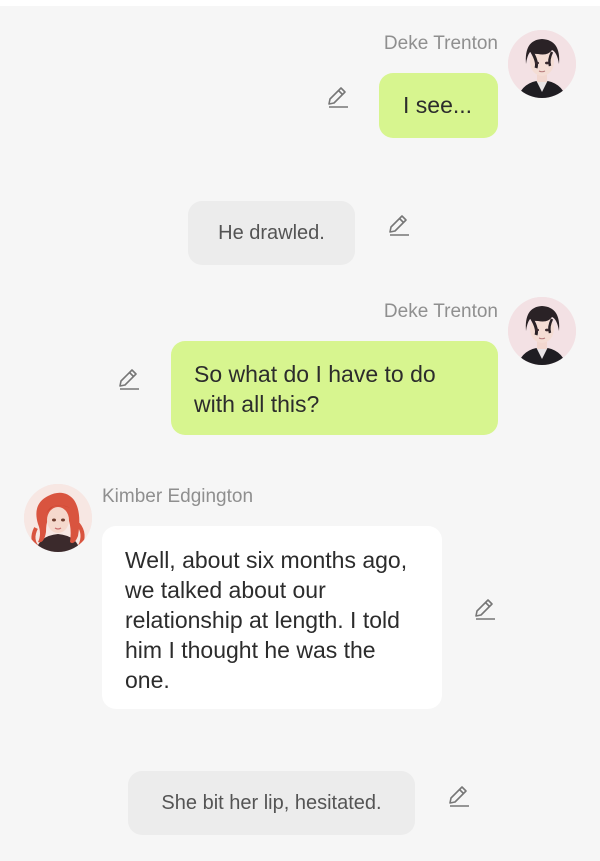 The height and width of the screenshot is (861, 600). I want to click on narration-text: She bit her lip, hesitated., so click(271, 803).